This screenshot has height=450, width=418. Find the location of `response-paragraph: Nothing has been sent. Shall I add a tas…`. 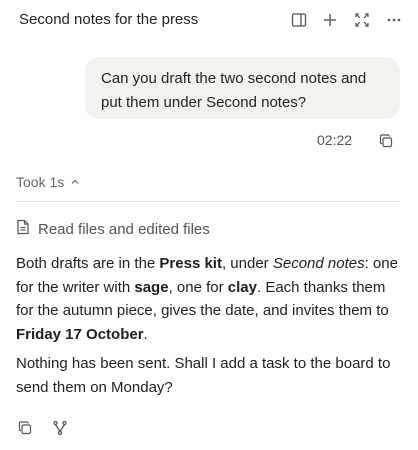

response-paragraph: Nothing has been sent. Shall I add a tas… is located at coordinates (203, 375).